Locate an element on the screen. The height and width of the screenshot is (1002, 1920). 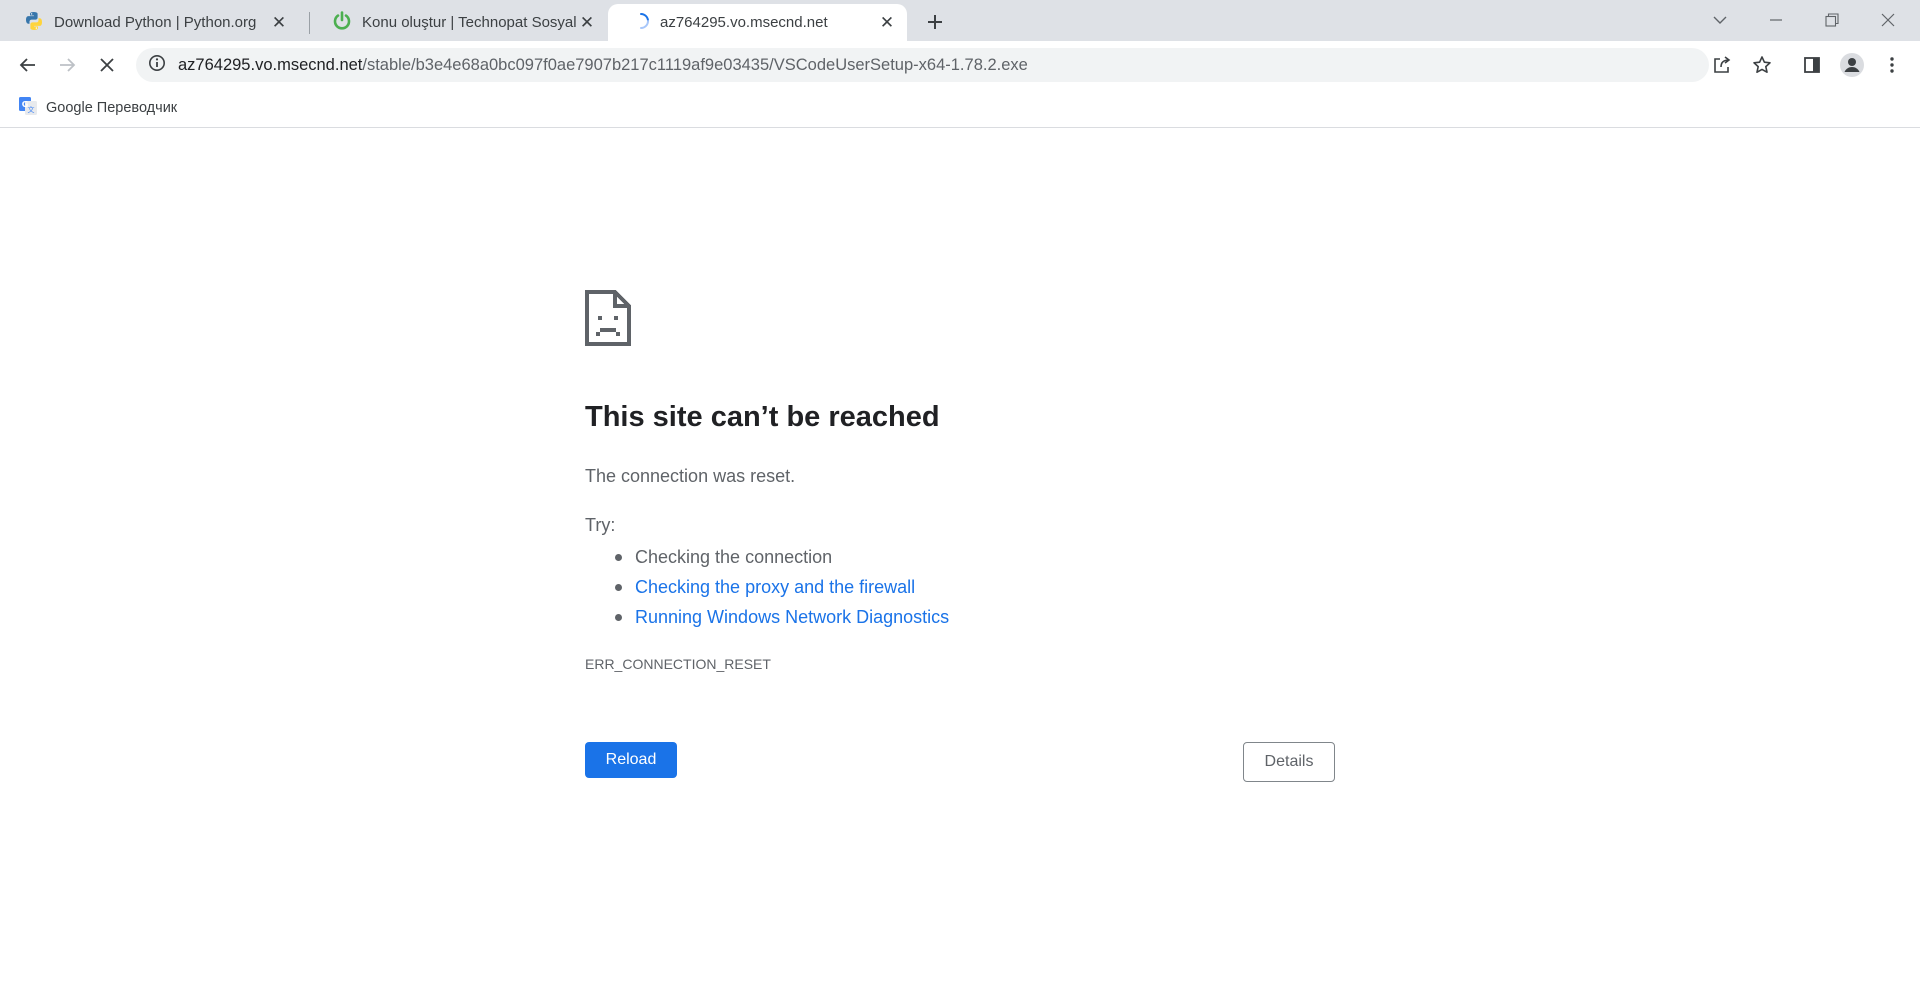
profile-button is located at coordinates (1852, 65).